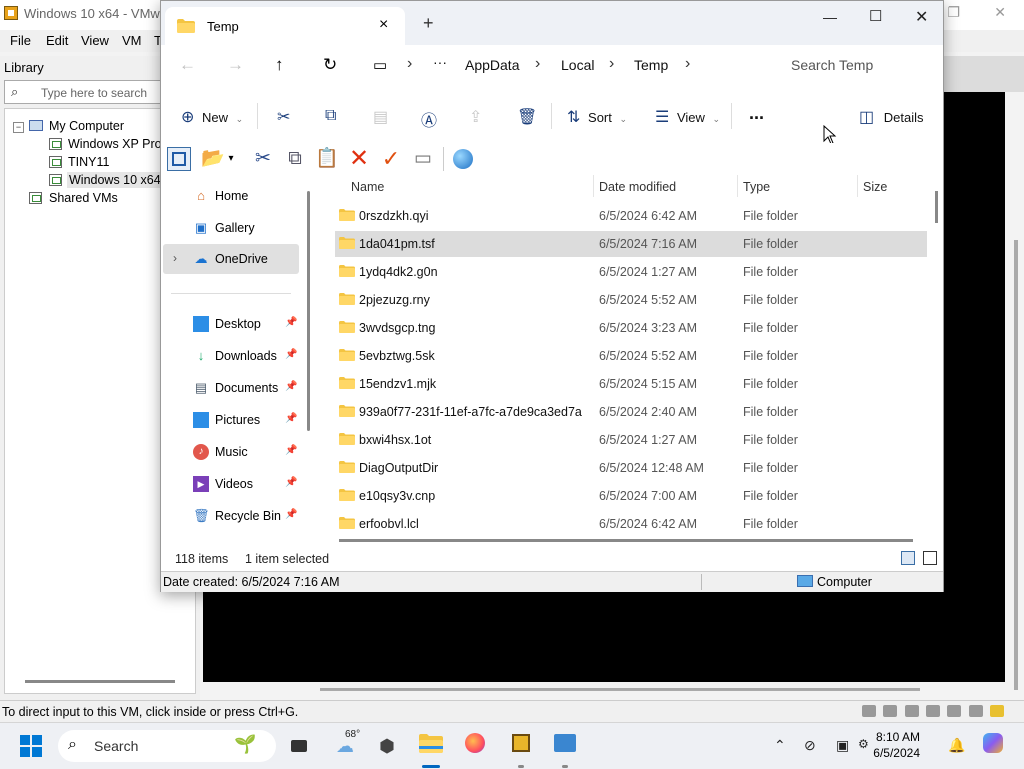 The width and height of the screenshot is (1024, 769). Describe the element at coordinates (954, 711) in the screenshot. I see `sound-icon` at that location.